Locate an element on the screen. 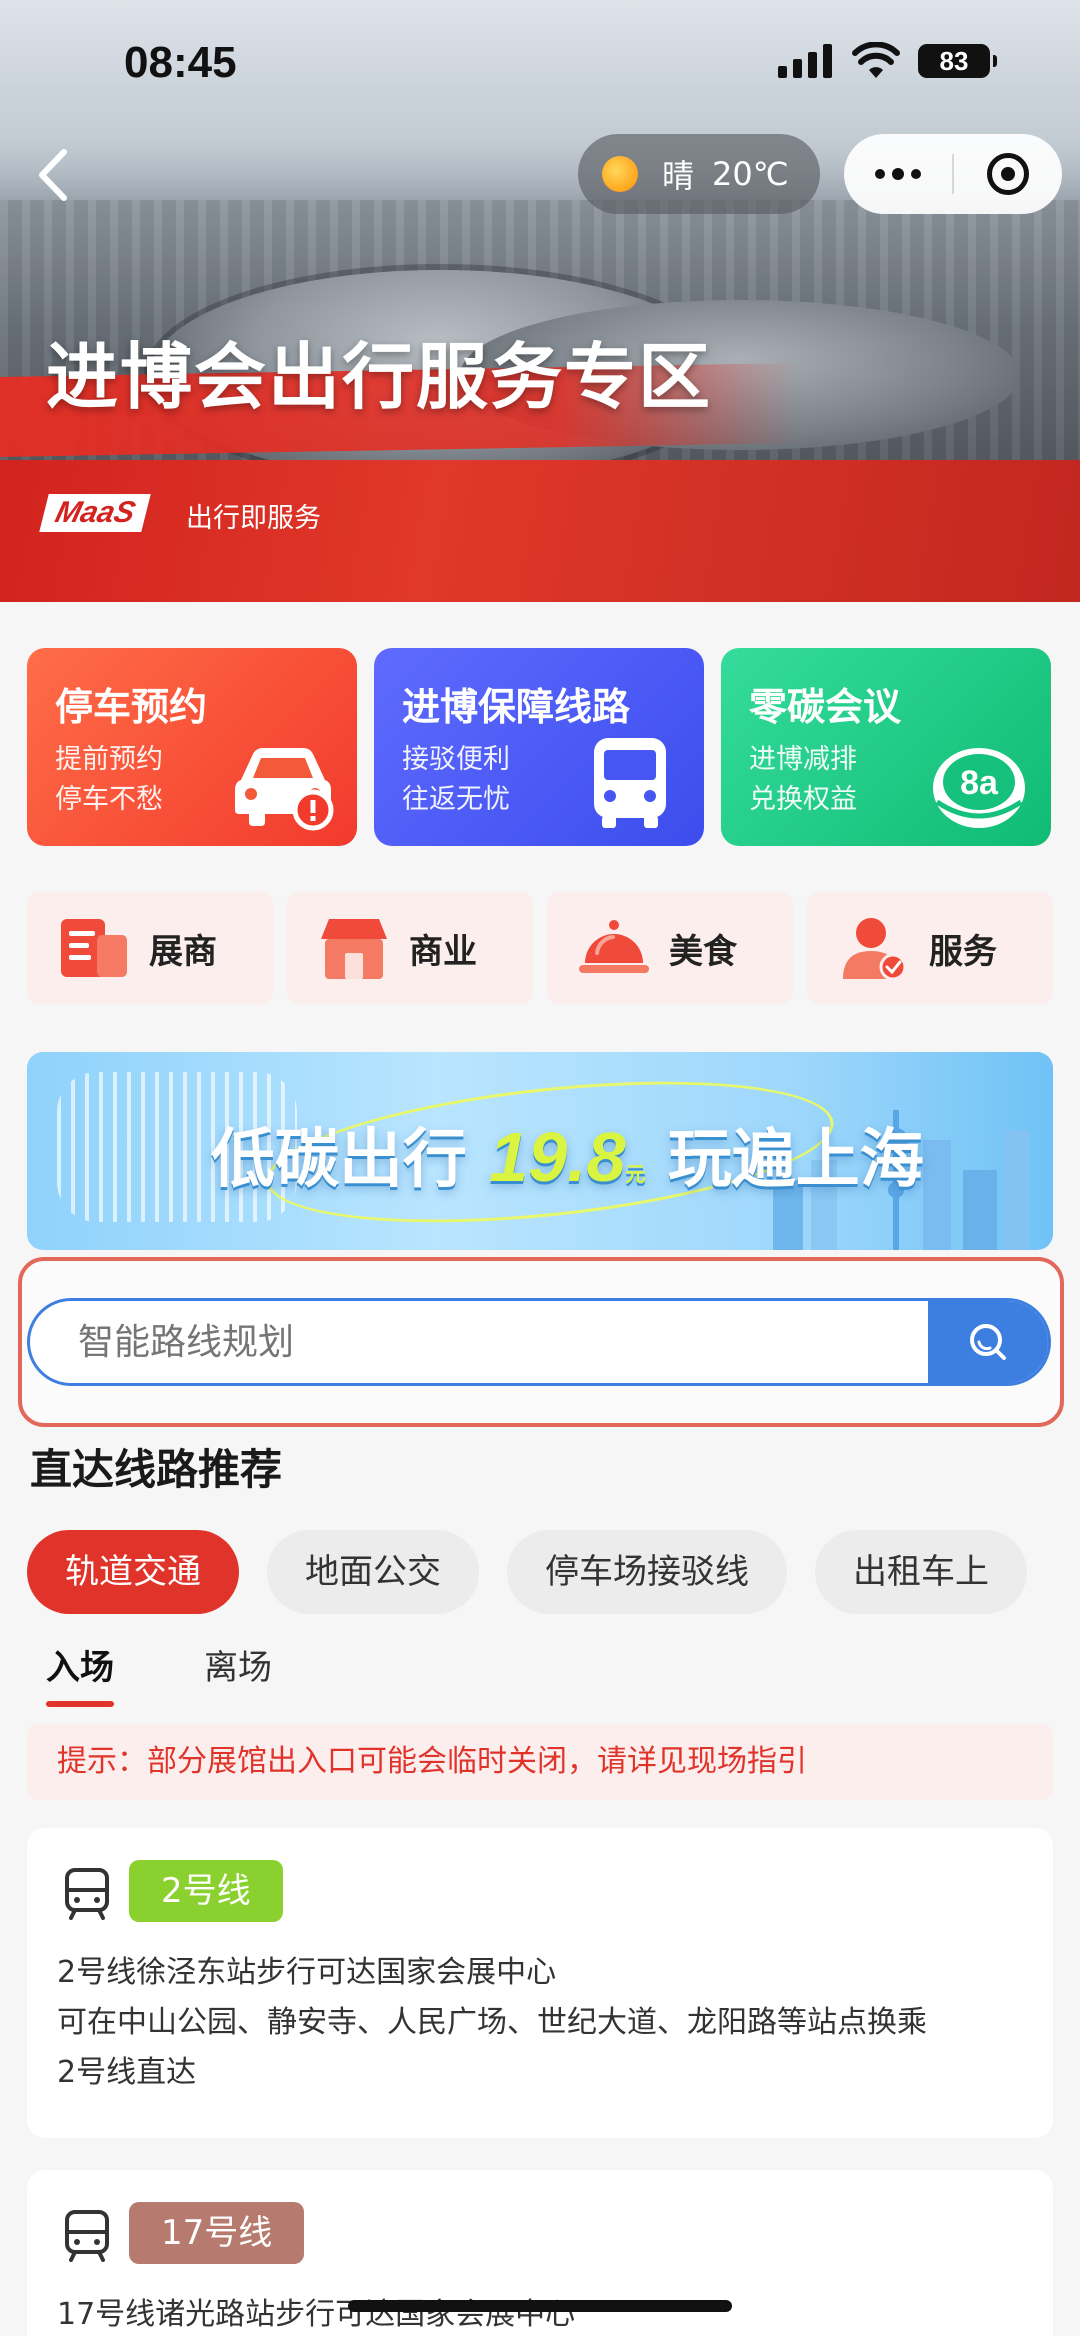 This screenshot has height=2336, width=1080. transport-mode-tabs: 轨道交通 地面公交 停车场接驳线 出租车上 is located at coordinates (553, 1572).